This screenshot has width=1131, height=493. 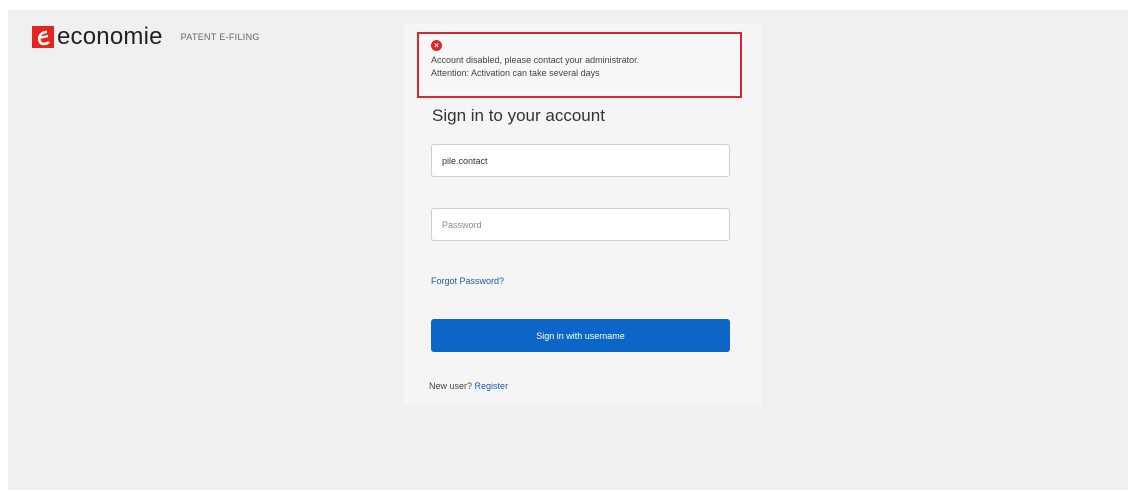 What do you see at coordinates (110, 36) in the screenshot?
I see `brand-name: economie` at bounding box center [110, 36].